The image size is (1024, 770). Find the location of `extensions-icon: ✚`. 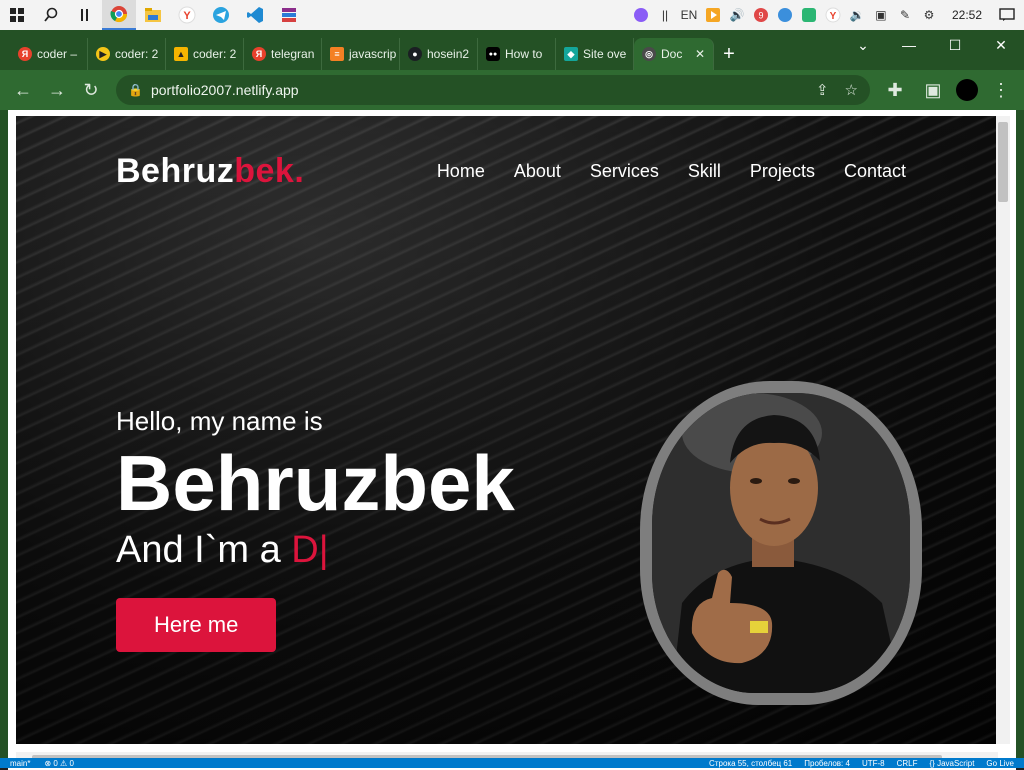

extensions-icon: ✚ is located at coordinates (895, 90).